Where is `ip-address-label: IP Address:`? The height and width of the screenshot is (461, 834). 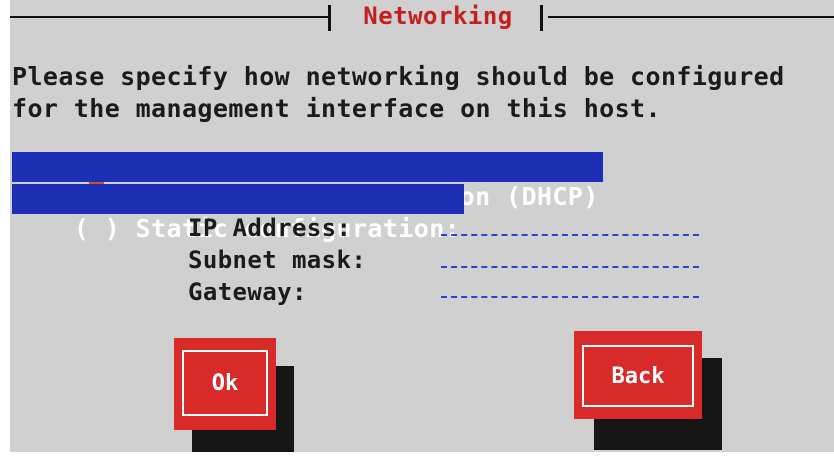
ip-address-label: IP Address: is located at coordinates (270, 228).